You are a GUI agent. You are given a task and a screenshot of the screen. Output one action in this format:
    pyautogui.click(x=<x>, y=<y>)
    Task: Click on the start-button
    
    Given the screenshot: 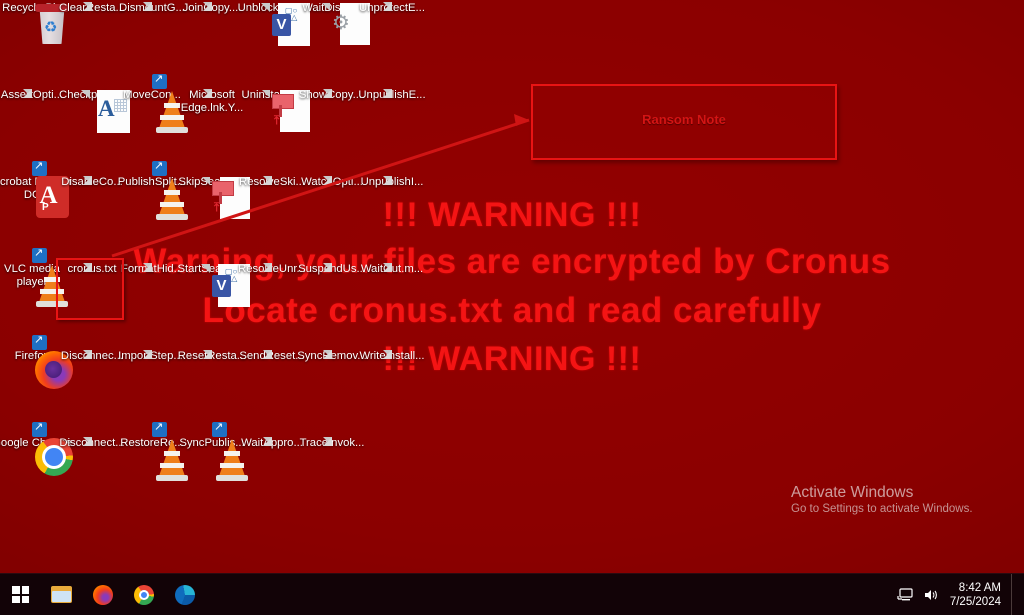 What is the action you would take?
    pyautogui.click(x=20, y=594)
    